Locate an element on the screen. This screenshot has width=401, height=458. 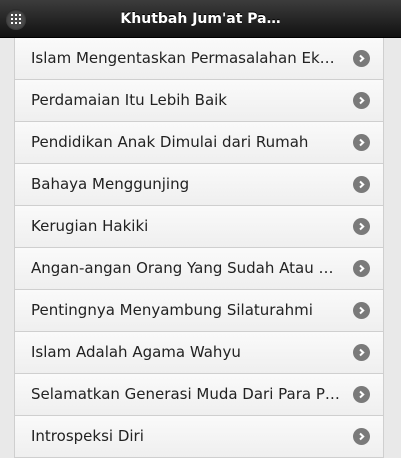
list-item-label: Kerugian Hakiki is located at coordinates (90, 226).